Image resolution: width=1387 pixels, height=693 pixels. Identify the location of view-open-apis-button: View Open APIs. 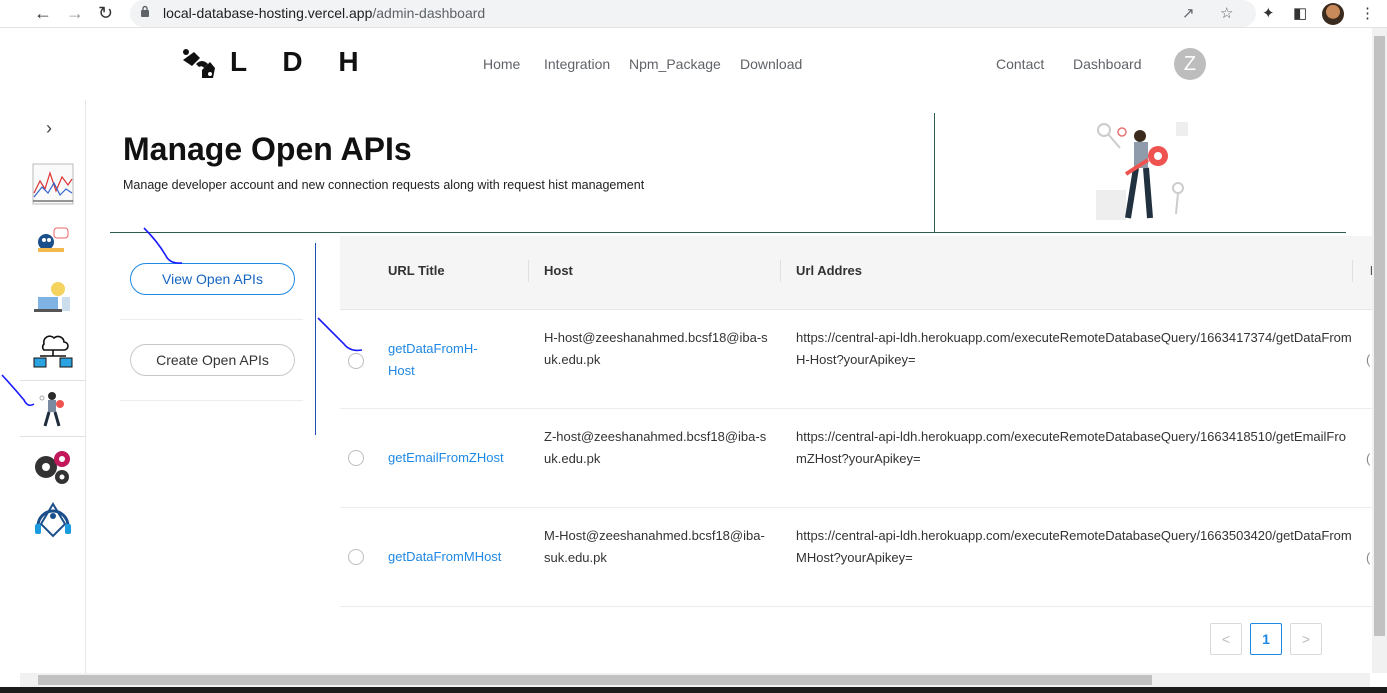
(212, 279).